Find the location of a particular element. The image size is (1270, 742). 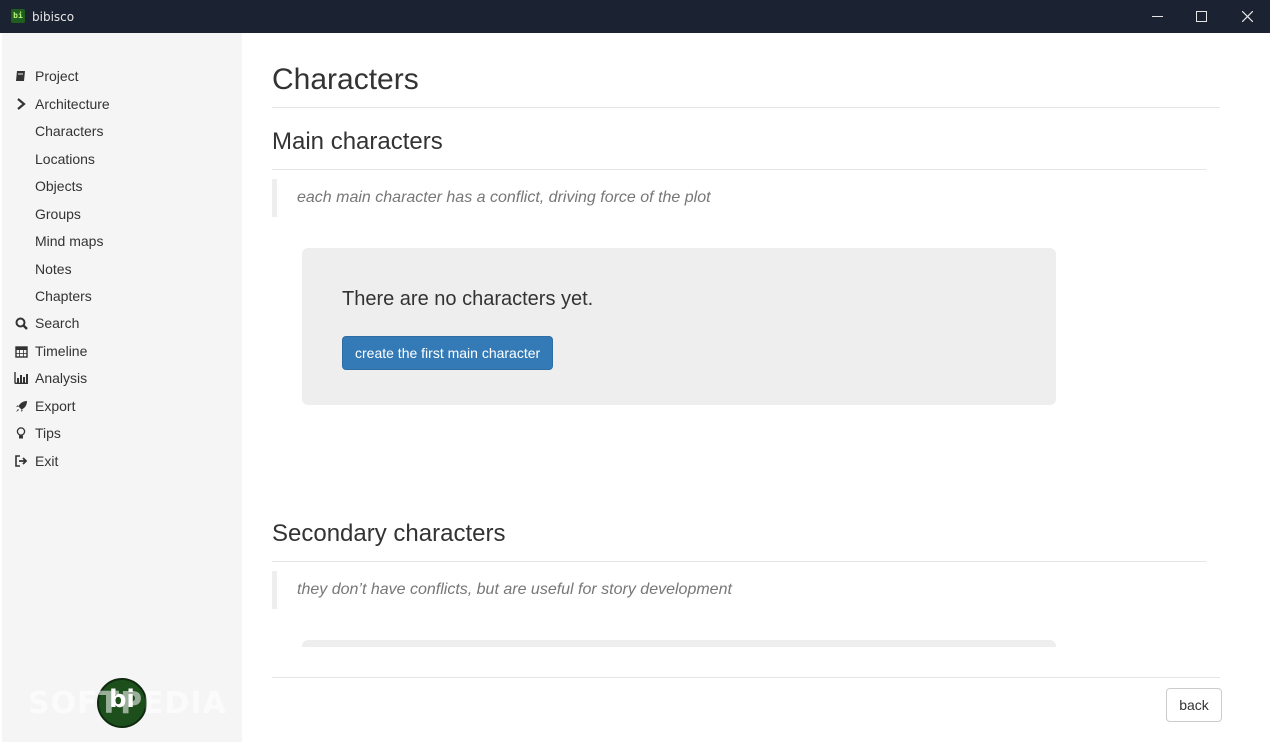

sign-out-icon is located at coordinates (21, 461).